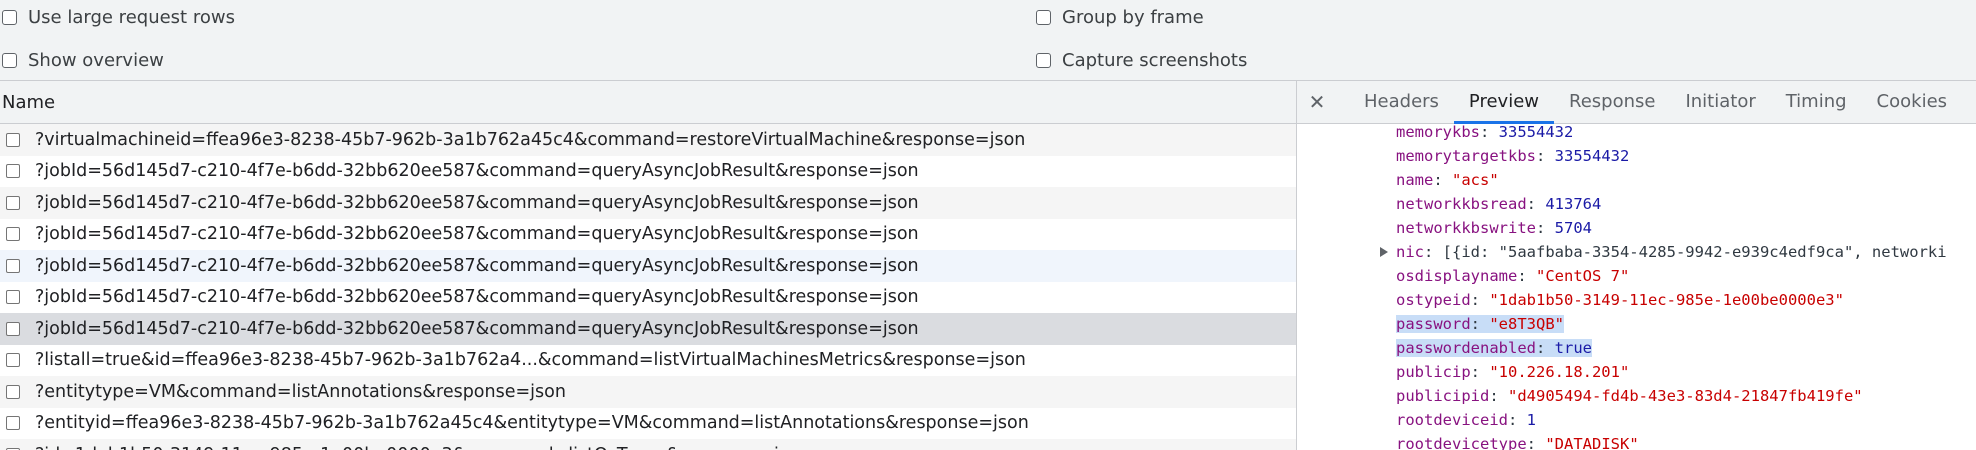 Image resolution: width=1976 pixels, height=450 pixels. I want to click on property-key: name, so click(1415, 180).